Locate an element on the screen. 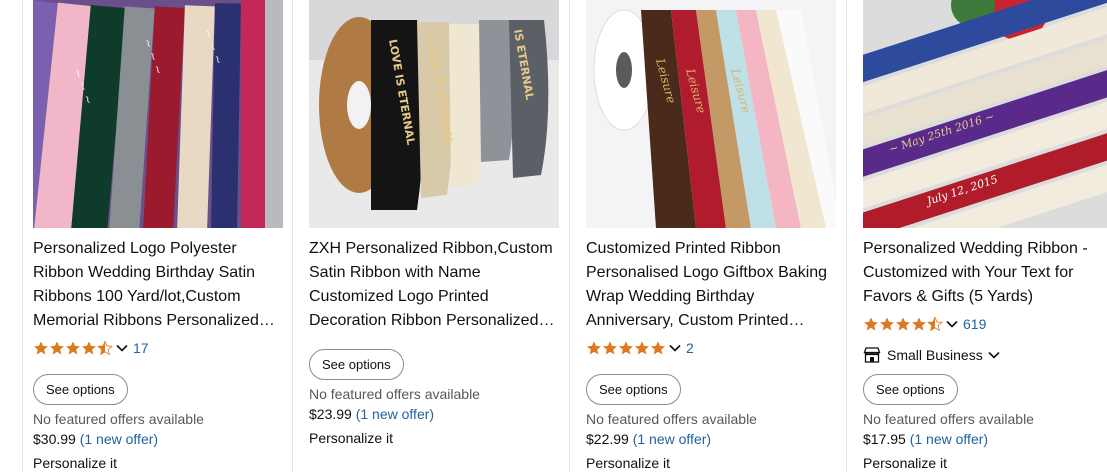 This screenshot has height=472, width=1107. rating: 17 is located at coordinates (91, 348).